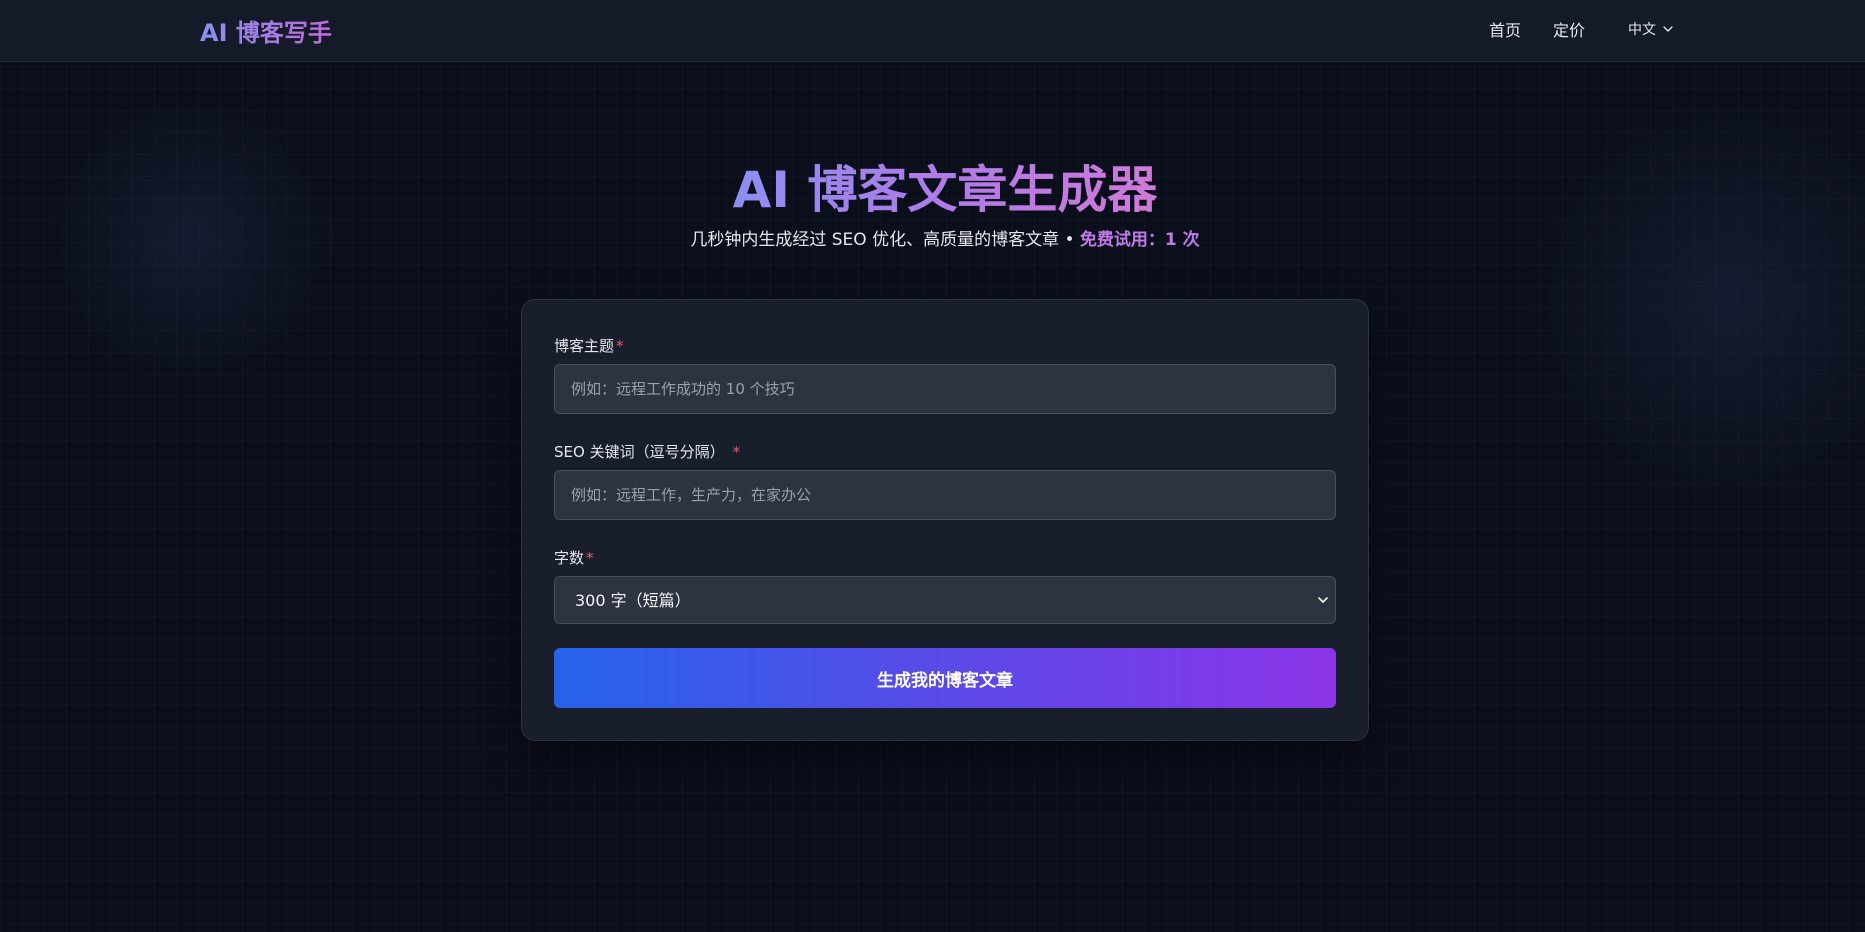 The width and height of the screenshot is (1865, 932). Describe the element at coordinates (945, 678) in the screenshot. I see `generate-post-button: 生成我的博客文章` at that location.